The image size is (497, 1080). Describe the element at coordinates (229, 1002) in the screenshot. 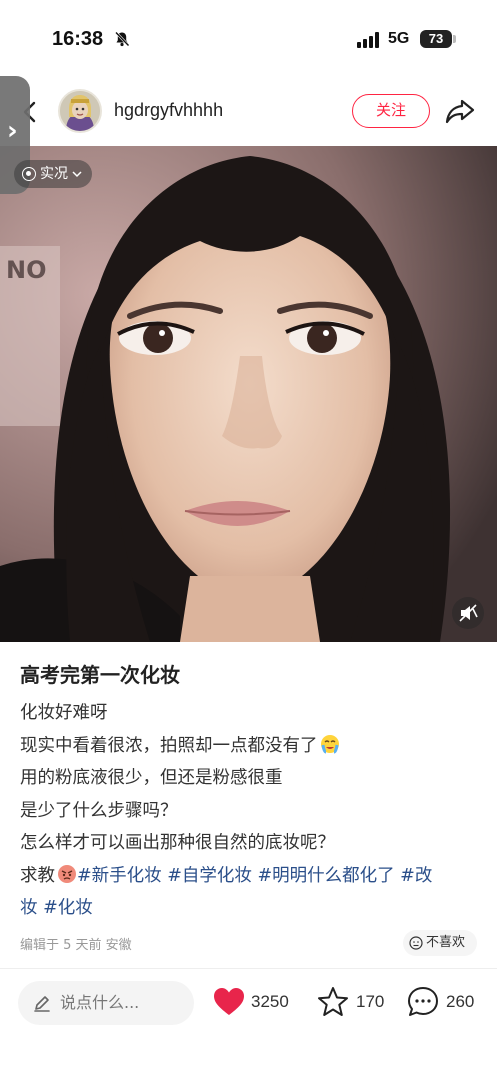

I see `like-icon` at that location.